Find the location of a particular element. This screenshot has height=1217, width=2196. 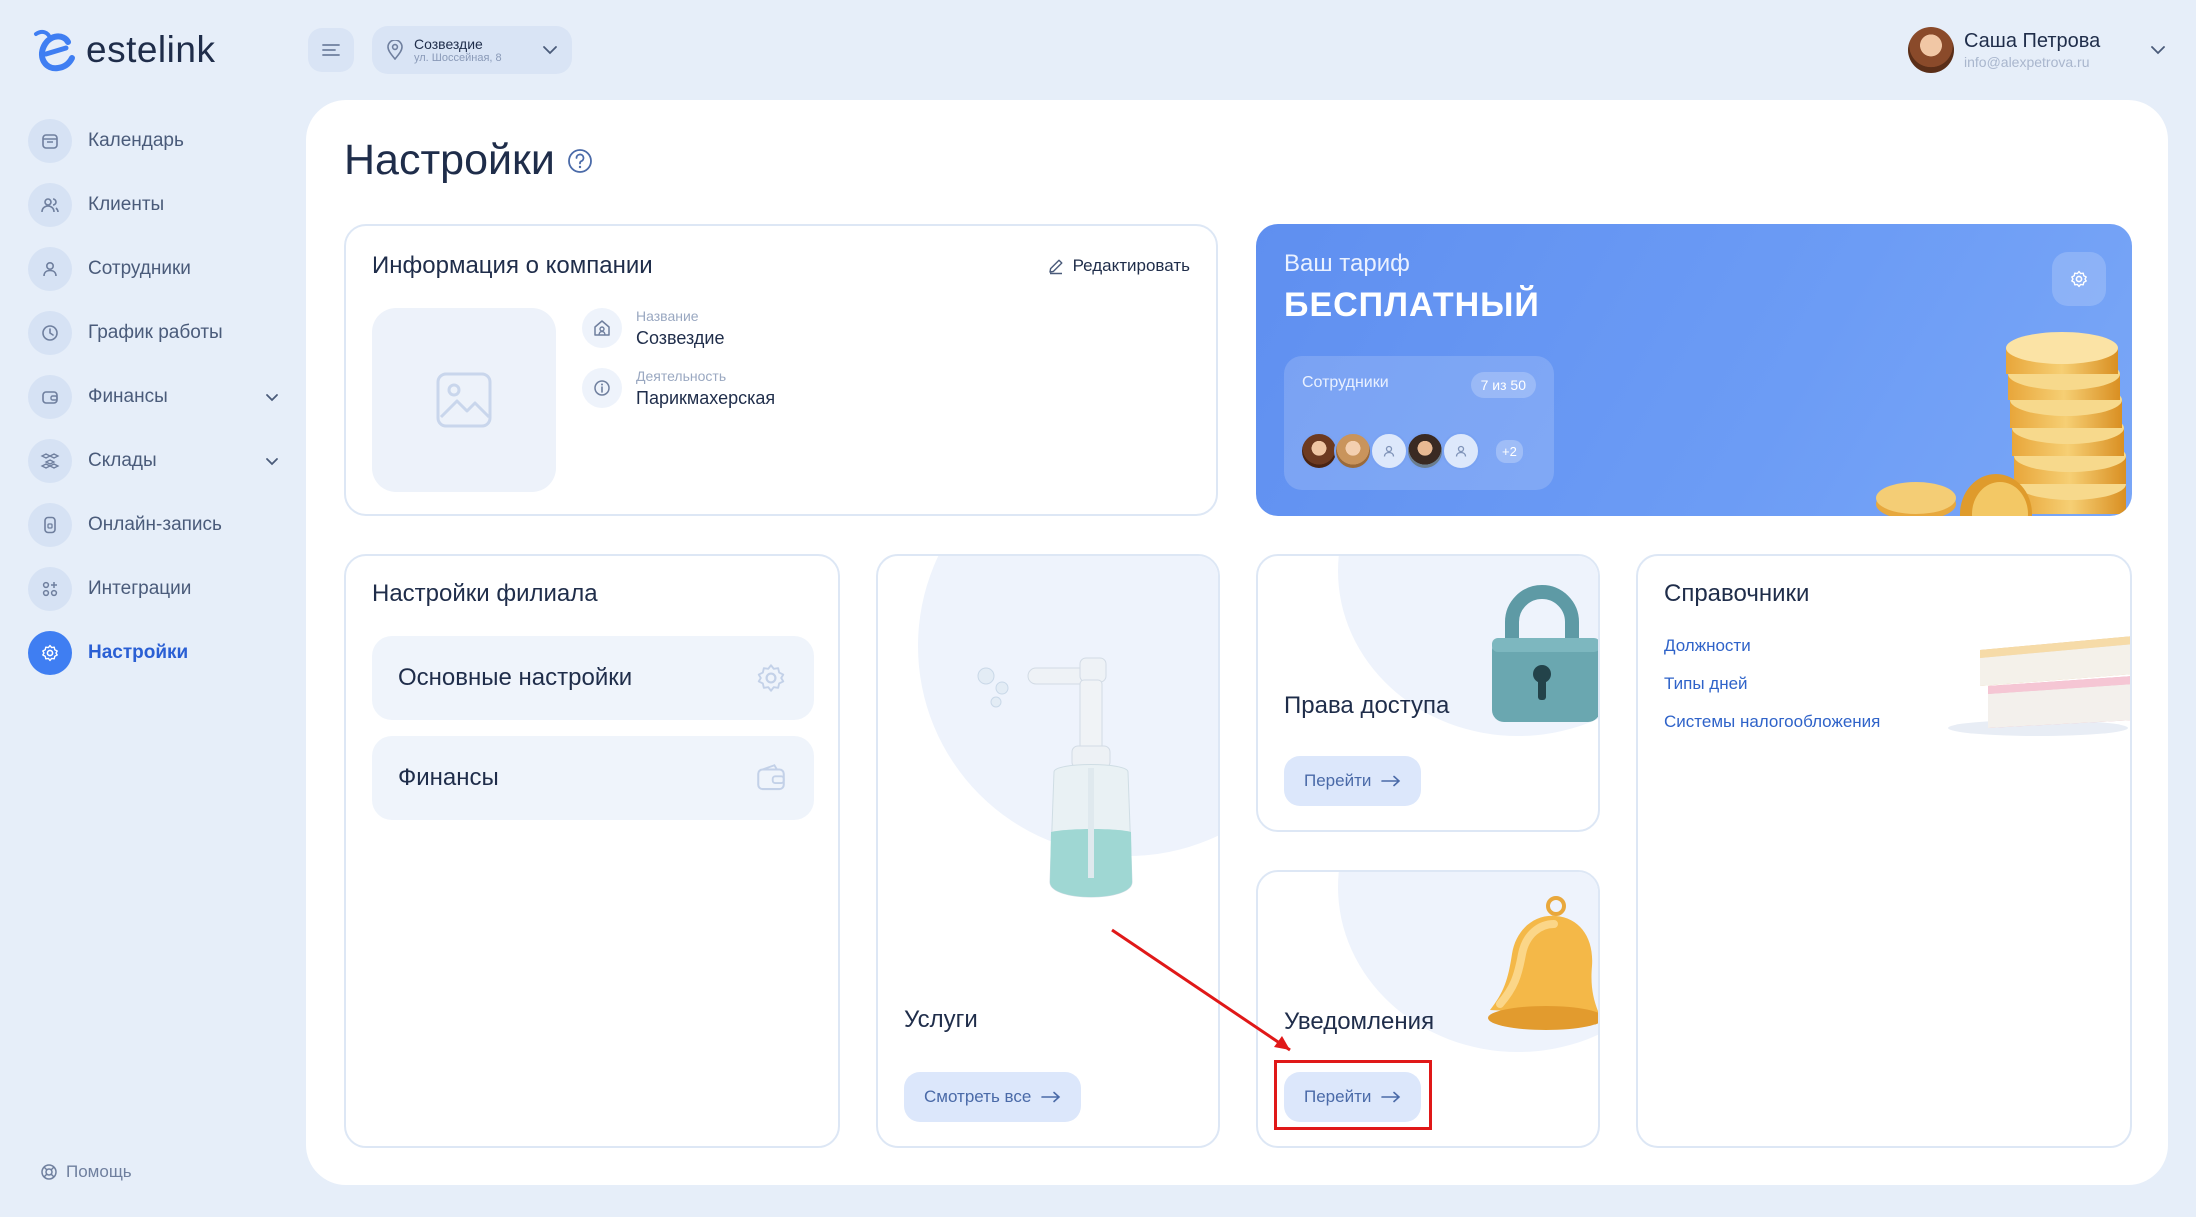

help-lifebuoy-icon is located at coordinates (49, 1172).